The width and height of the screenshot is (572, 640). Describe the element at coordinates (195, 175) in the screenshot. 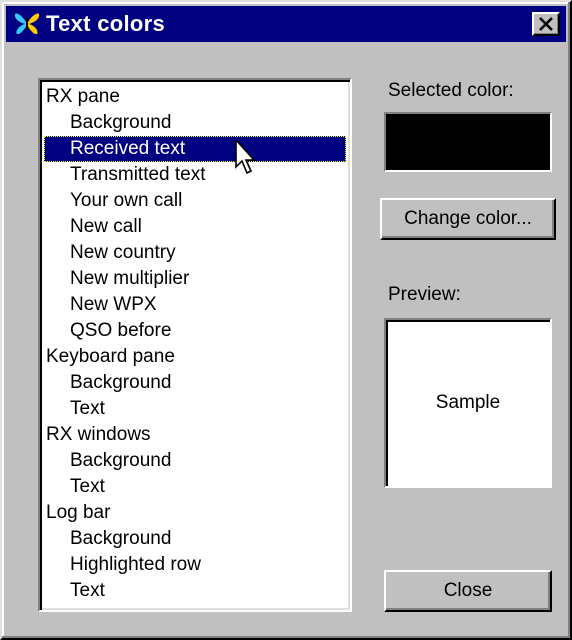

I see `list-item: Transmitted text` at that location.